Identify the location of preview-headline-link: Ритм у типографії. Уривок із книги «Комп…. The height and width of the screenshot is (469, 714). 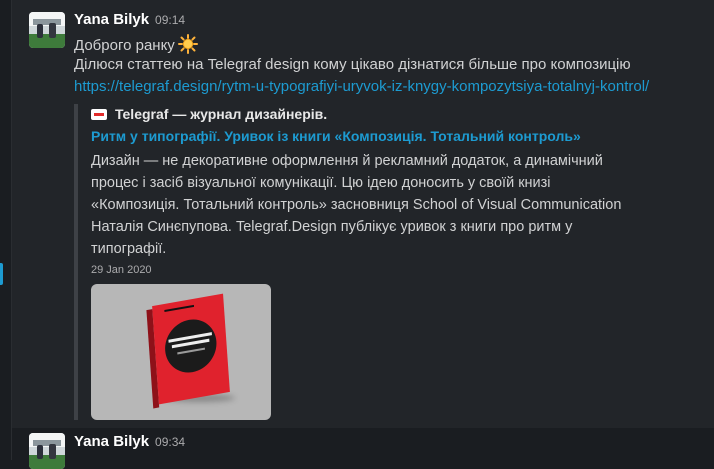
(336, 136).